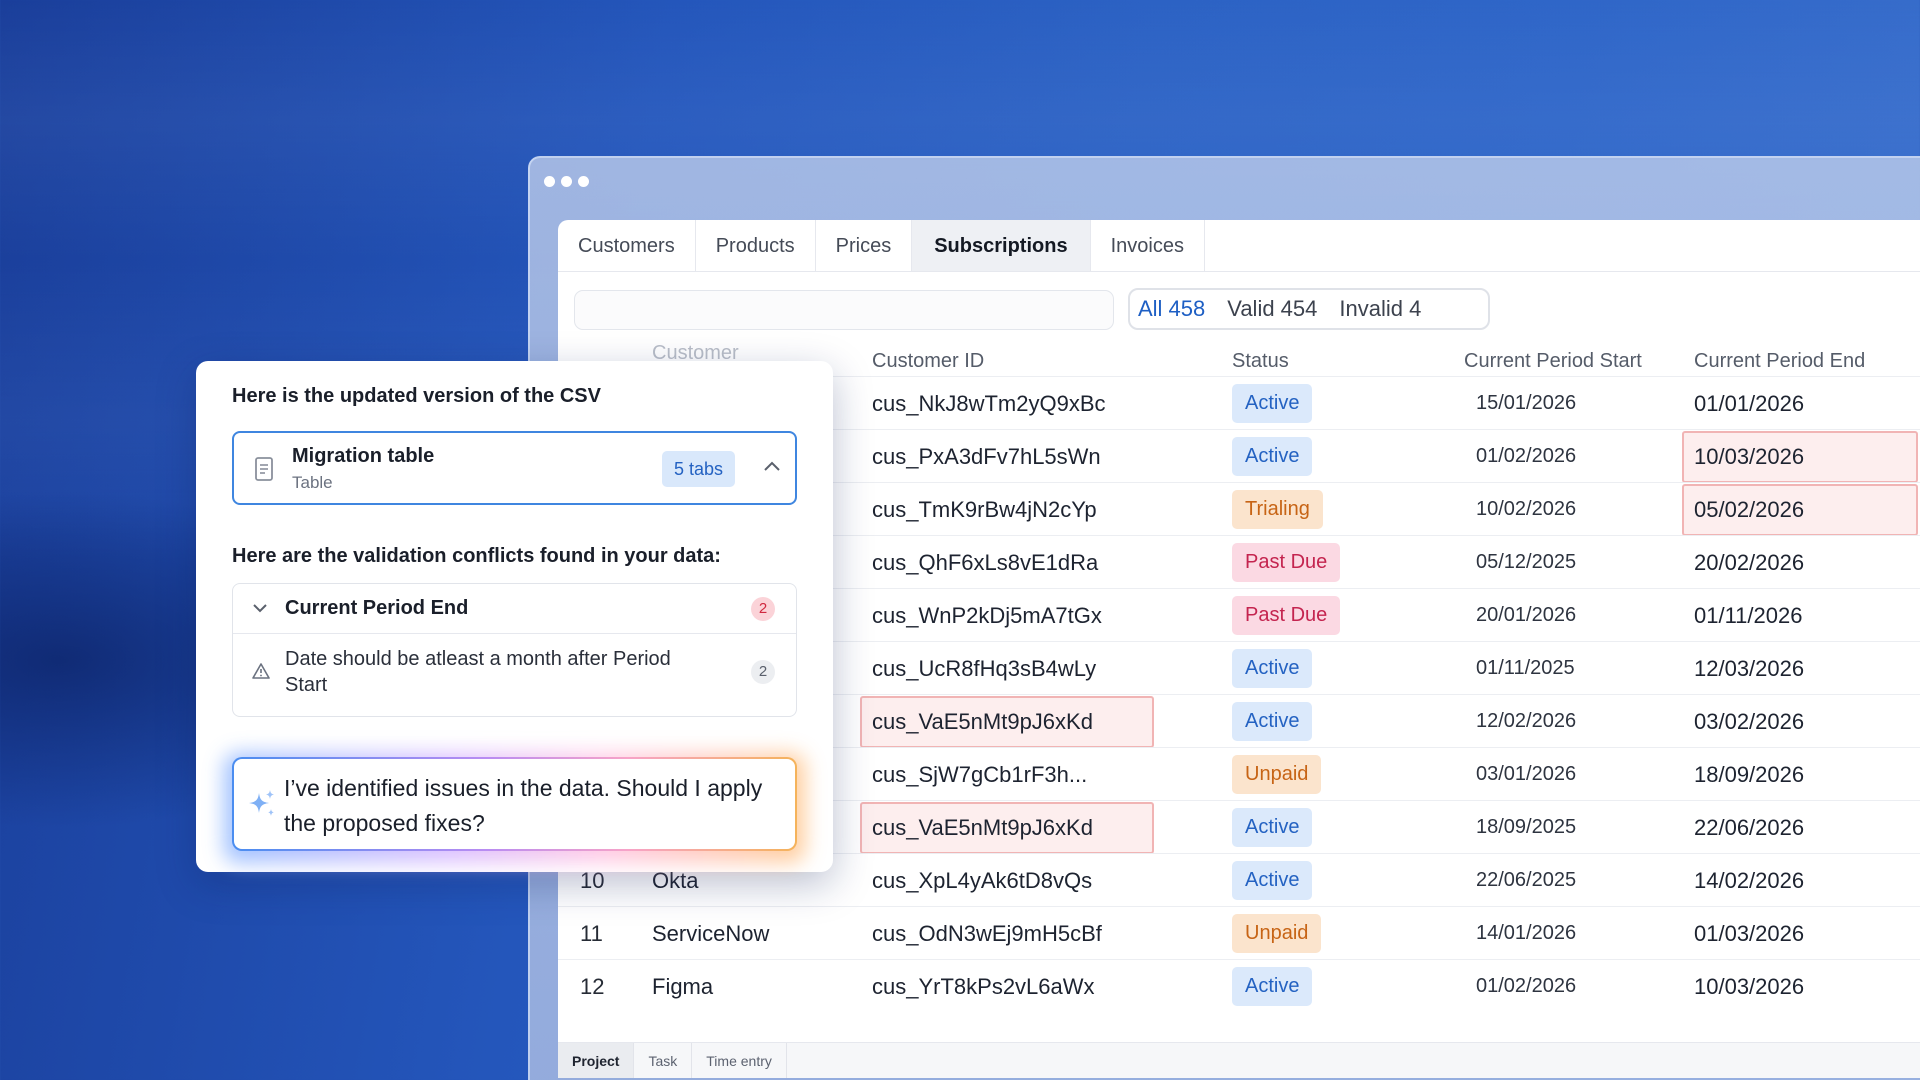 This screenshot has width=1920, height=1080. Describe the element at coordinates (1749, 933) in the screenshot. I see `period-end: 01/03/2026` at that location.